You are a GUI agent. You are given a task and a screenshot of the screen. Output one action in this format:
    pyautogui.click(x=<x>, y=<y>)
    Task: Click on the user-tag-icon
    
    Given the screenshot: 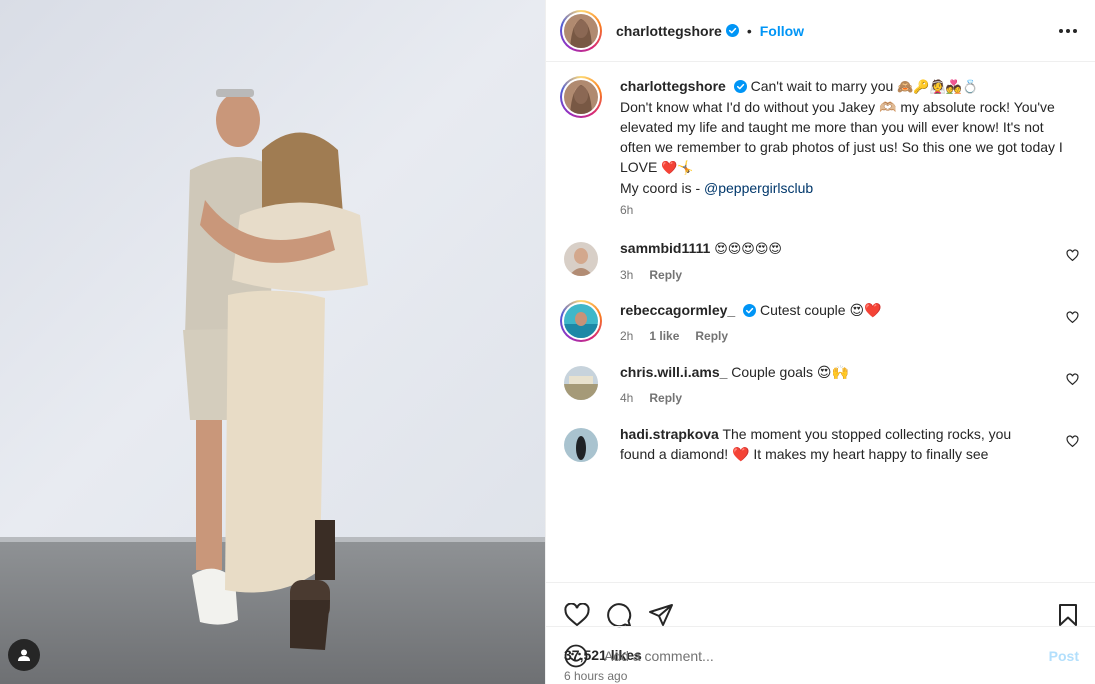 What is the action you would take?
    pyautogui.click(x=24, y=655)
    